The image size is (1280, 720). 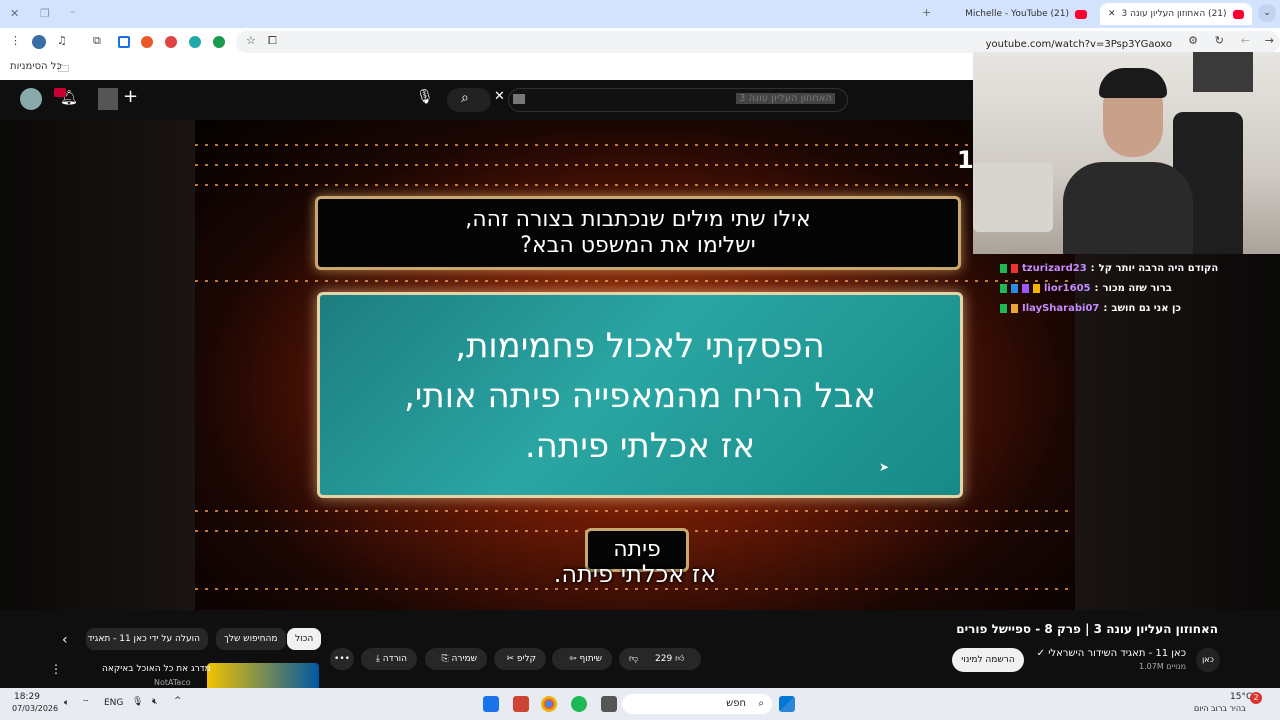 I want to click on media-icon: ♫, so click(x=62, y=40).